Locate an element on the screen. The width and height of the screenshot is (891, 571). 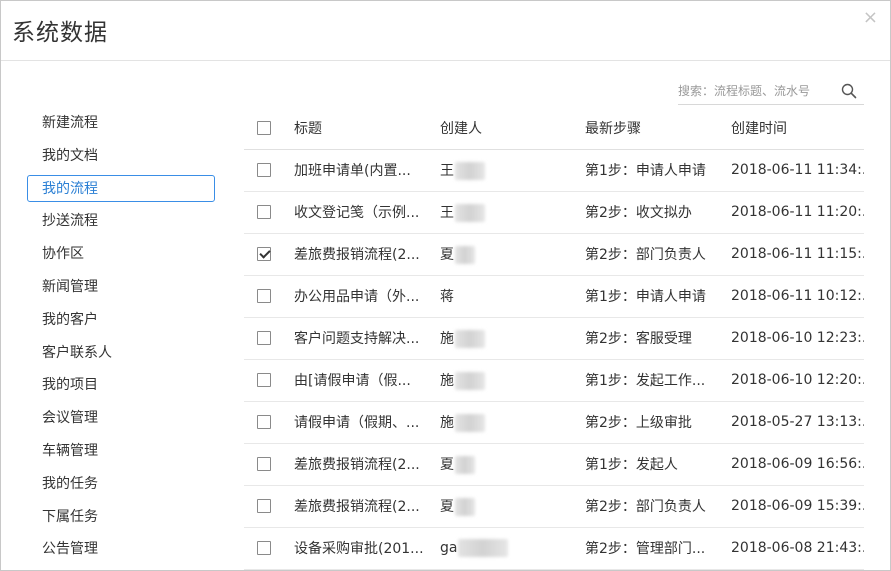
row-step: 第1步：发起人 is located at coordinates (658, 464).